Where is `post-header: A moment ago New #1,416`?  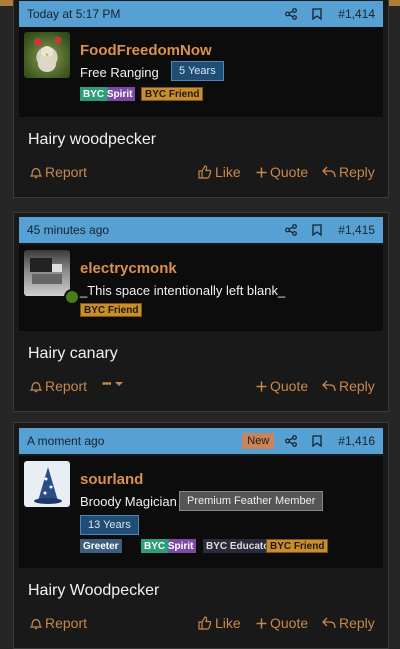
post-header: A moment ago New #1,416 is located at coordinates (201, 441).